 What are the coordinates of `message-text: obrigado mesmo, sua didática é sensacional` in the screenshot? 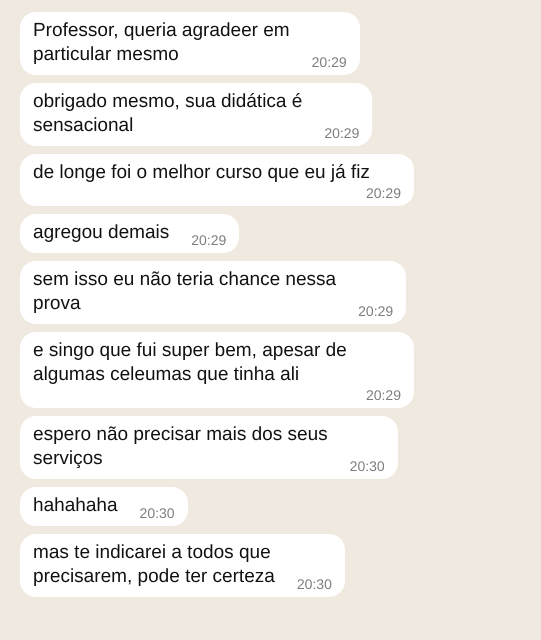 It's located at (167, 114).